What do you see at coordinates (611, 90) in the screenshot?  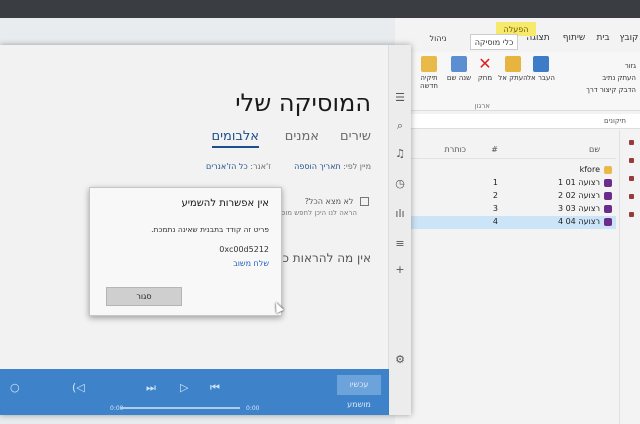 I see `paste-shortcut-button: הדבק קיצור דרך` at bounding box center [611, 90].